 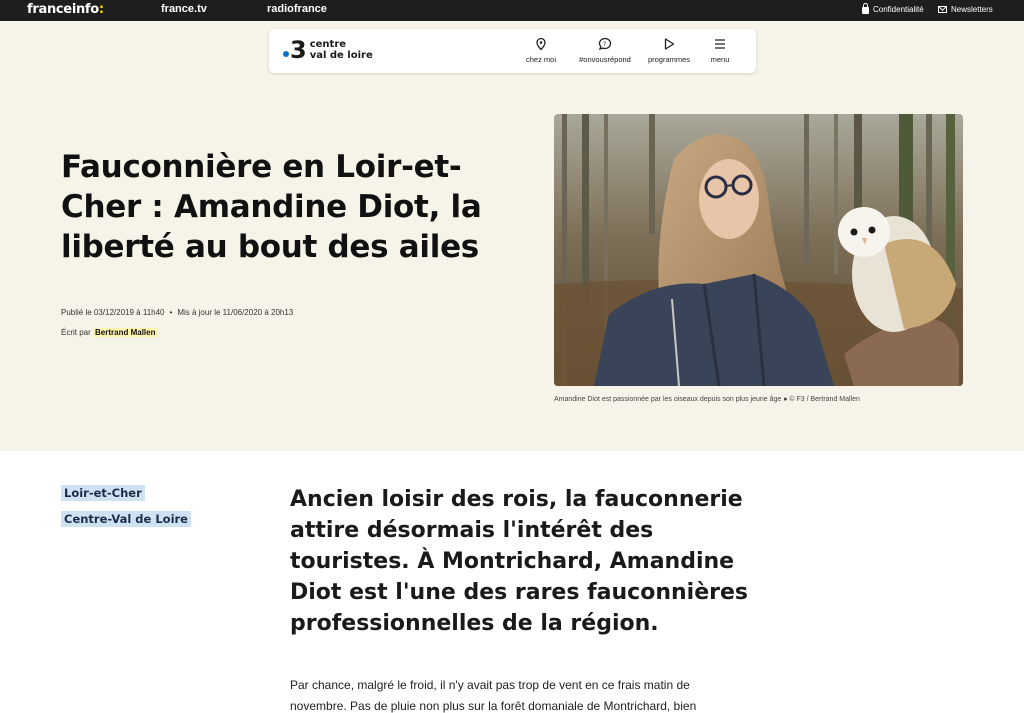 I want to click on nav-onvousrepond-label: #onvousrépond, so click(x=605, y=59).